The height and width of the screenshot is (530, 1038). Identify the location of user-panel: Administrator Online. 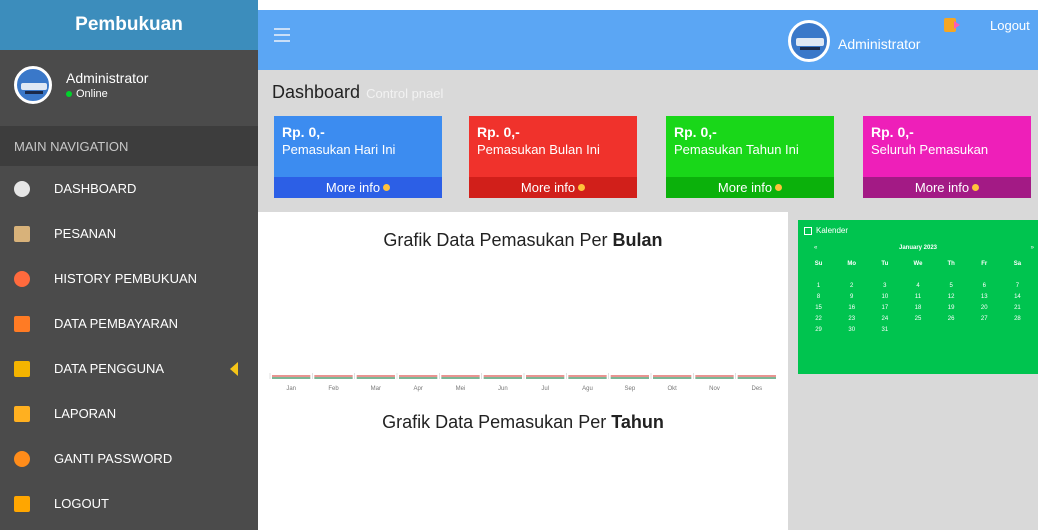
(129, 85).